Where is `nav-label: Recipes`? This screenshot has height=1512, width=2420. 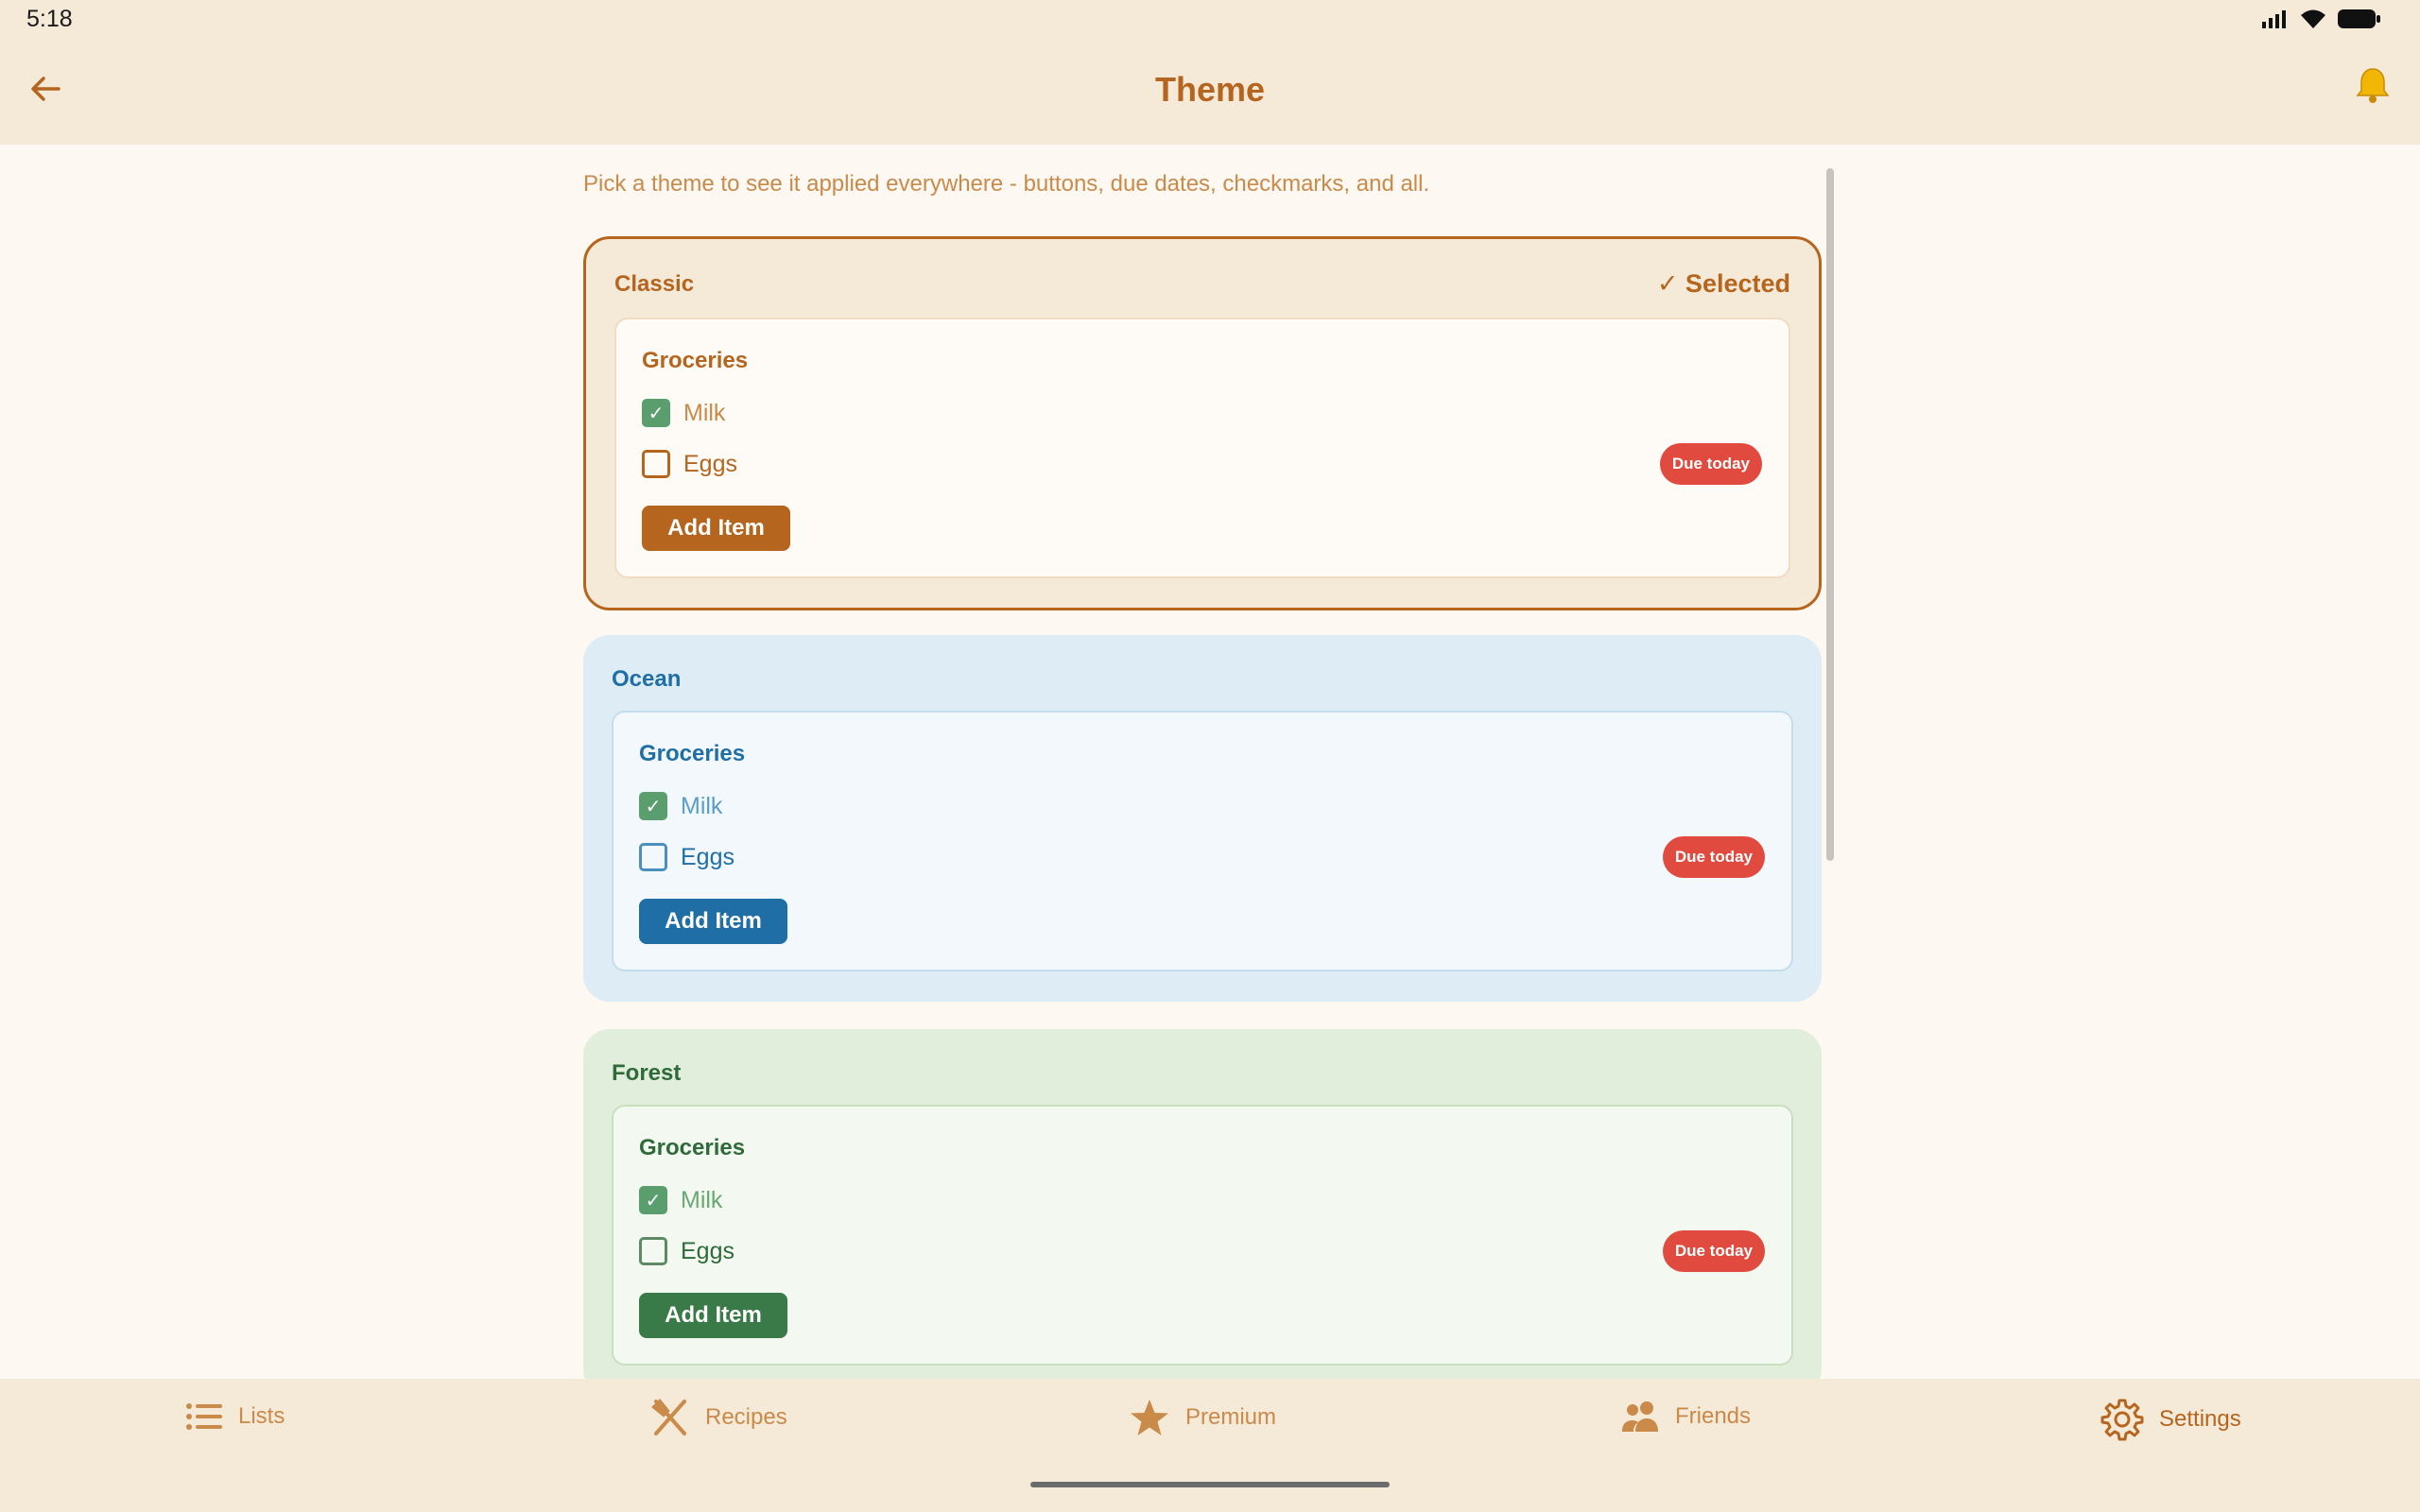
nav-label: Recipes is located at coordinates (746, 1417).